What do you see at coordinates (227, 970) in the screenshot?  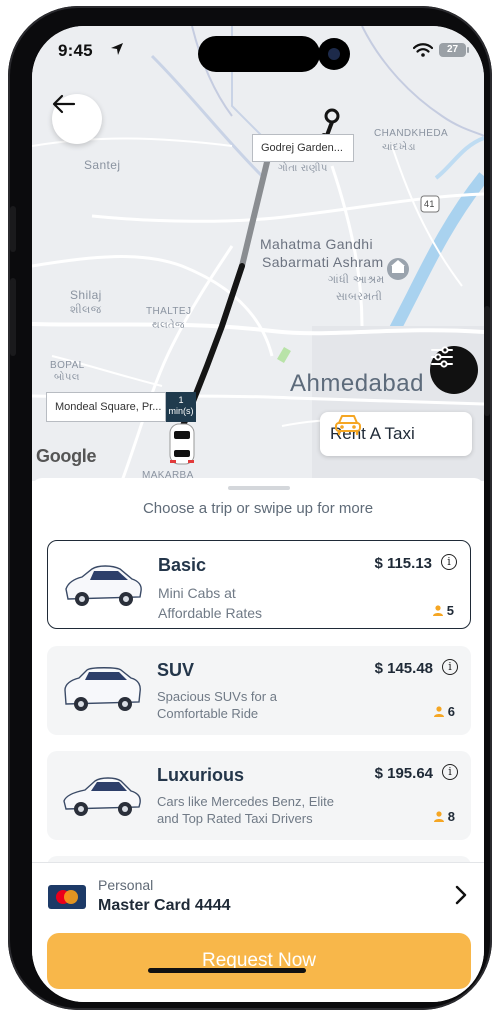 I see `home-indicator` at bounding box center [227, 970].